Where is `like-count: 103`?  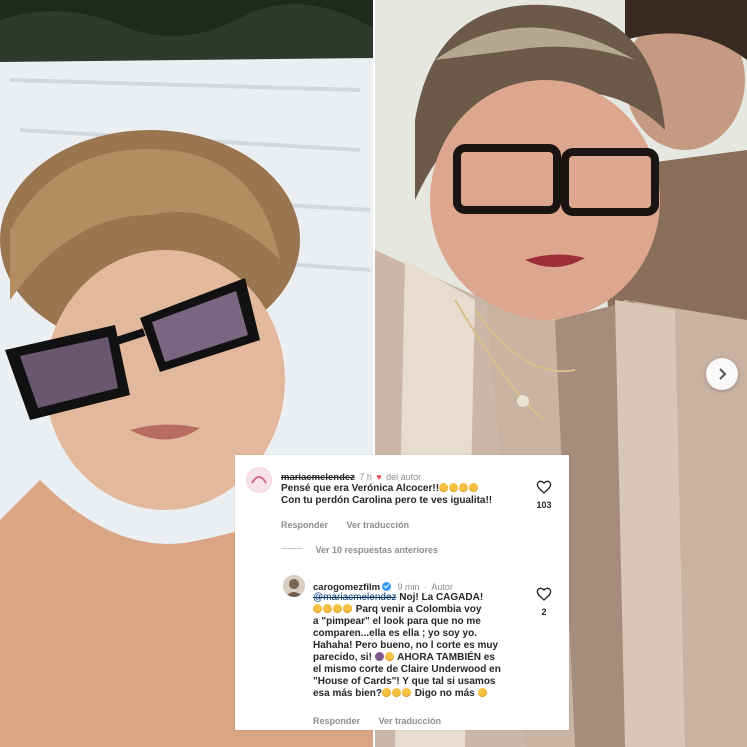 like-count: 103 is located at coordinates (544, 505).